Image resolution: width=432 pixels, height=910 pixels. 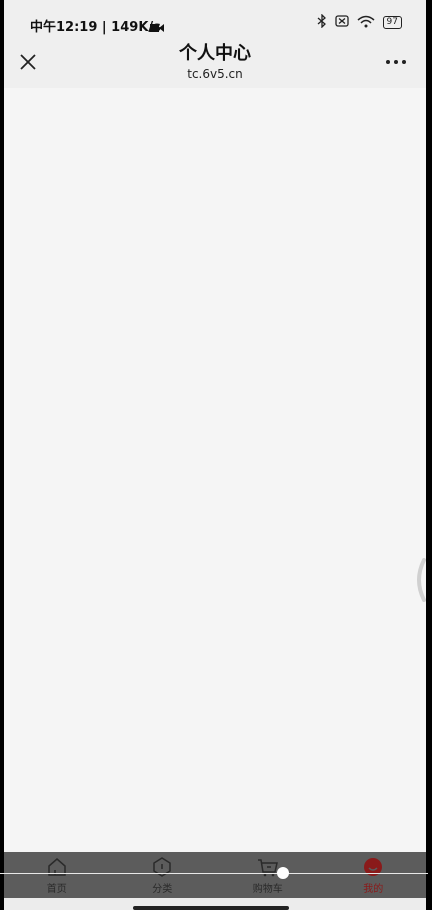 I want to click on tab-cart-label: 购物车, so click(x=267, y=889).